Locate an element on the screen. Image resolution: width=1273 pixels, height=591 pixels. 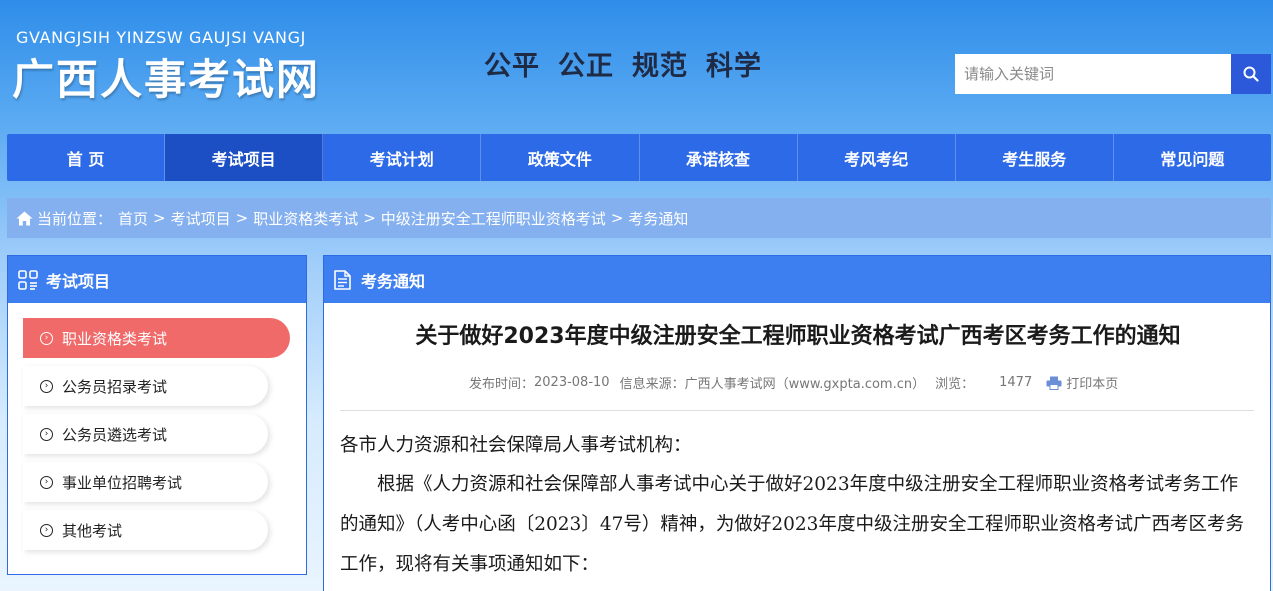
site-title-en: GVANGJSIH YINZSW GAUJSI VANGJ is located at coordinates (161, 37).